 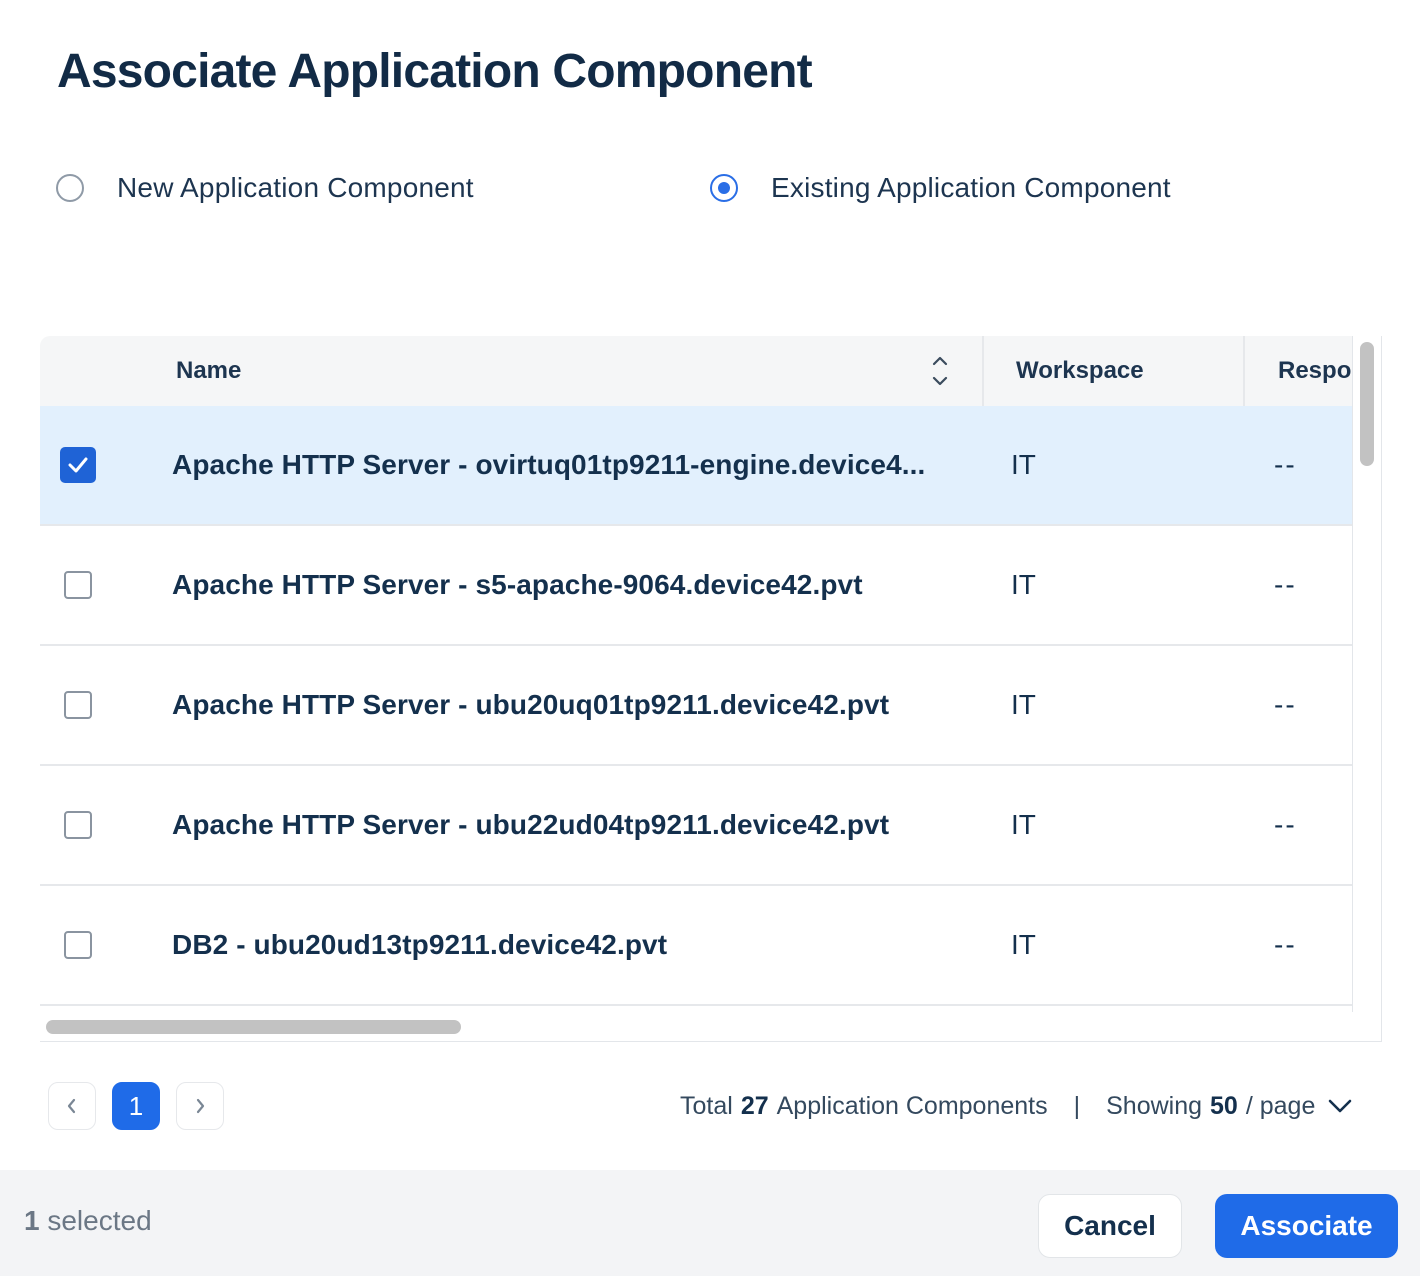 What do you see at coordinates (724, 188) in the screenshot?
I see `radio-button-existing` at bounding box center [724, 188].